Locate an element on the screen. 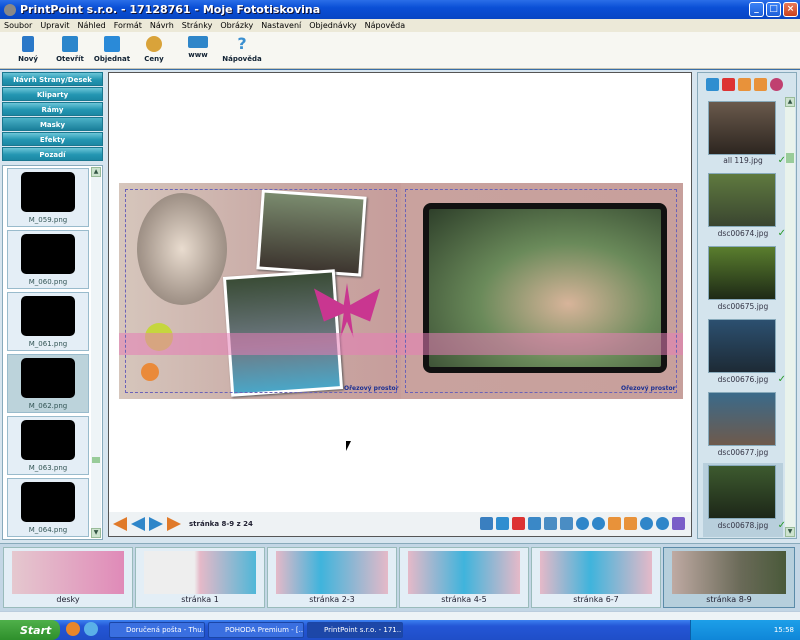 This screenshot has height=640, width=800. import-icon is located at coordinates (744, 84).